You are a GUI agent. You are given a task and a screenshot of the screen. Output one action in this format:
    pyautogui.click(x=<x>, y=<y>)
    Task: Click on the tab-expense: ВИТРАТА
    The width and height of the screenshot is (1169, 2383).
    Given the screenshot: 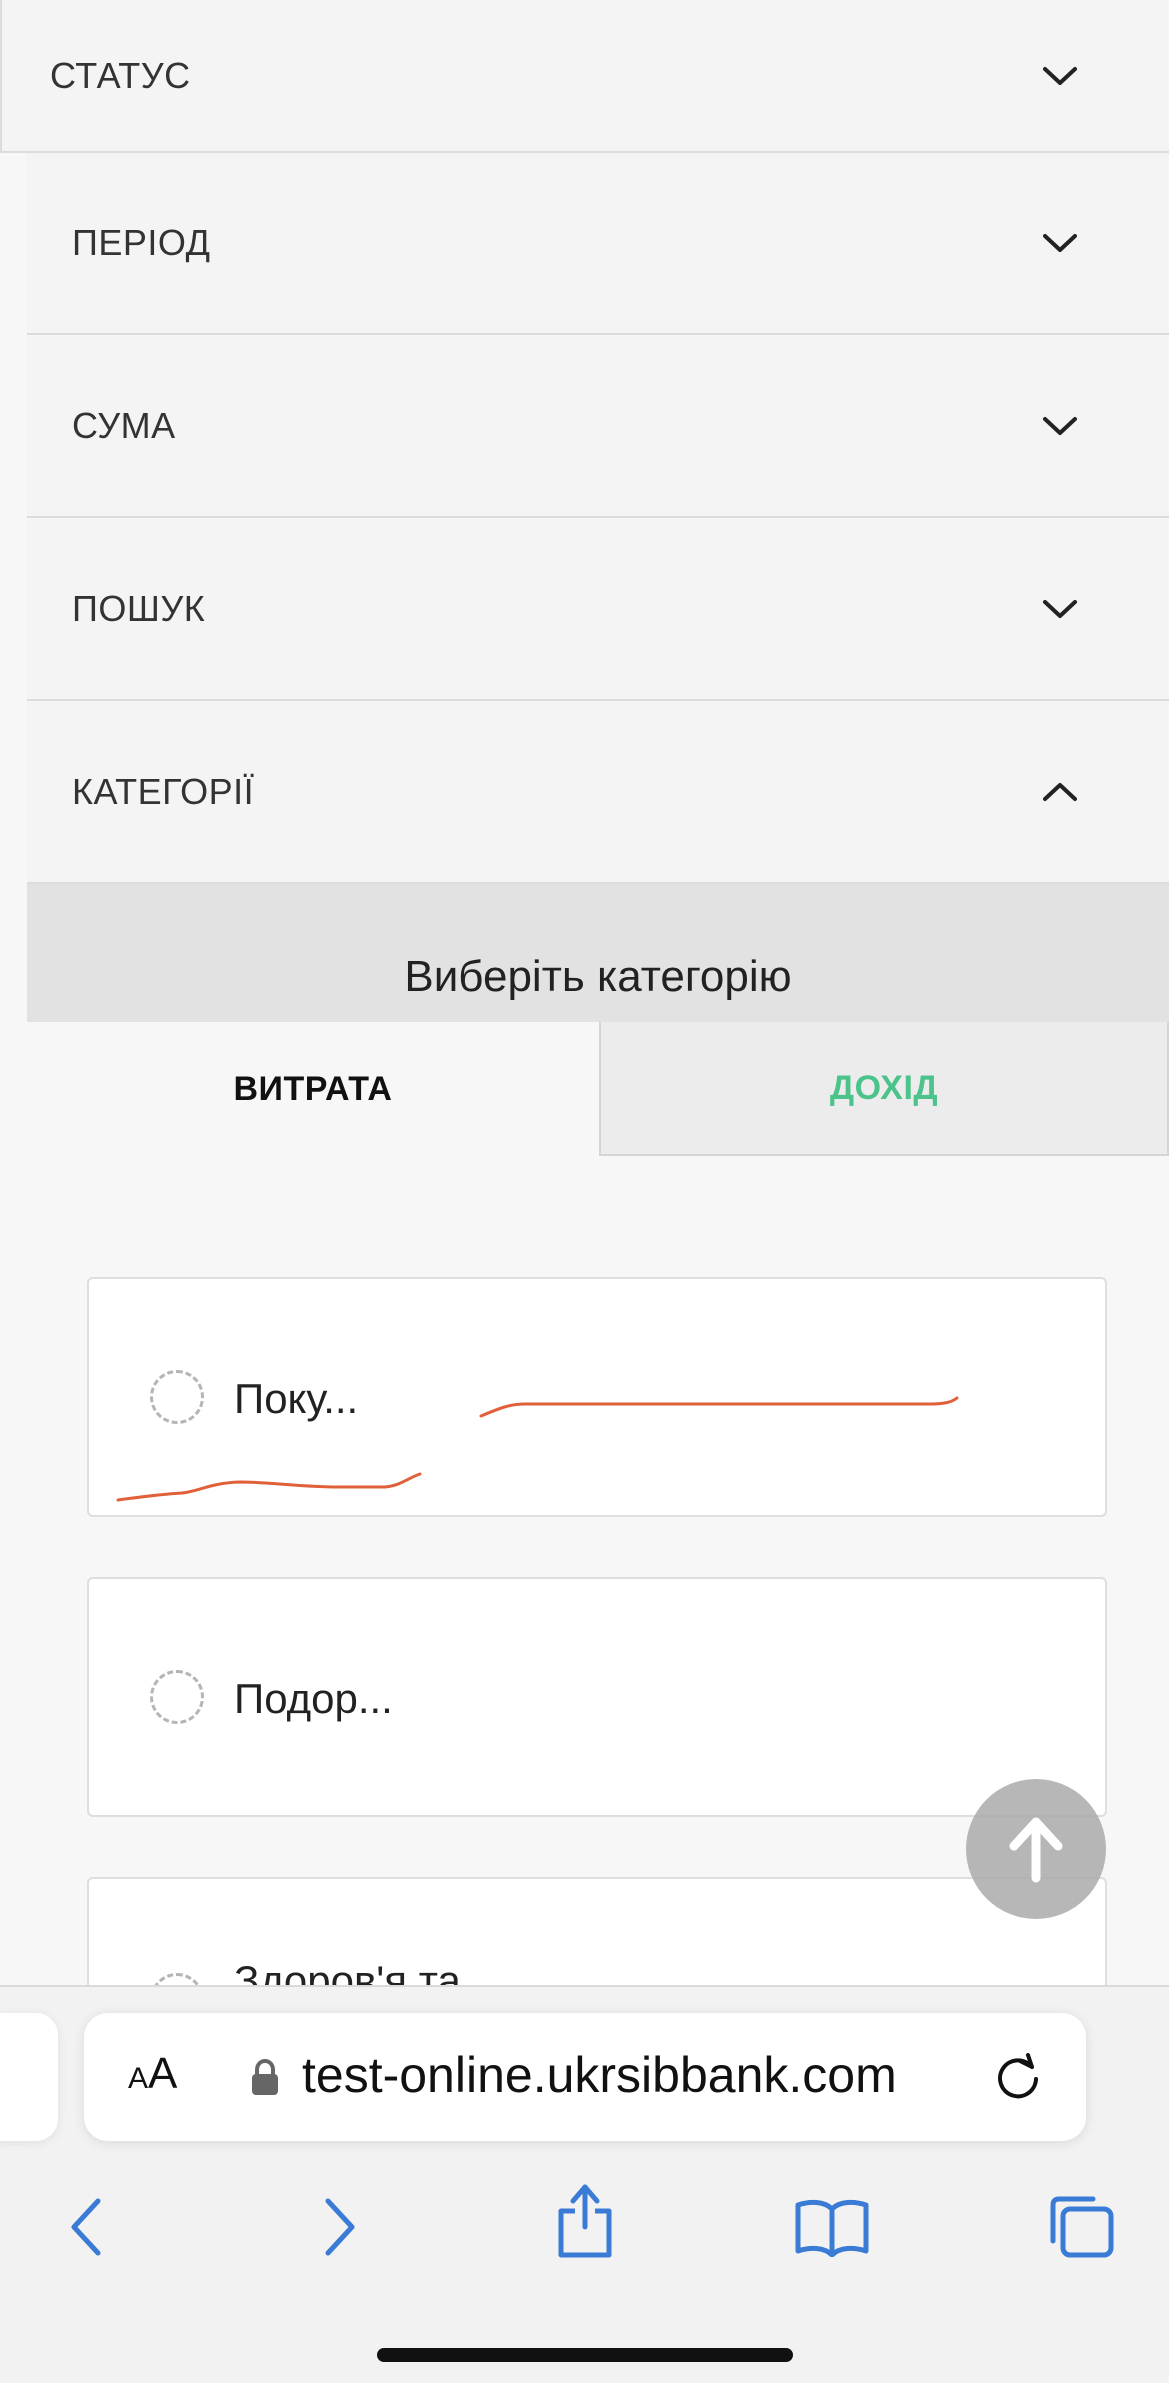 What is the action you would take?
    pyautogui.click(x=313, y=1089)
    